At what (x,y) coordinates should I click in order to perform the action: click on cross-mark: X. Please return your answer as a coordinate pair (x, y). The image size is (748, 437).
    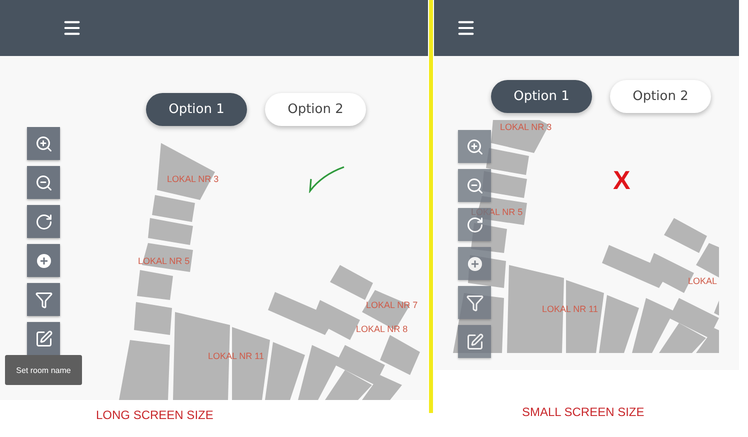
    Looking at the image, I should click on (621, 180).